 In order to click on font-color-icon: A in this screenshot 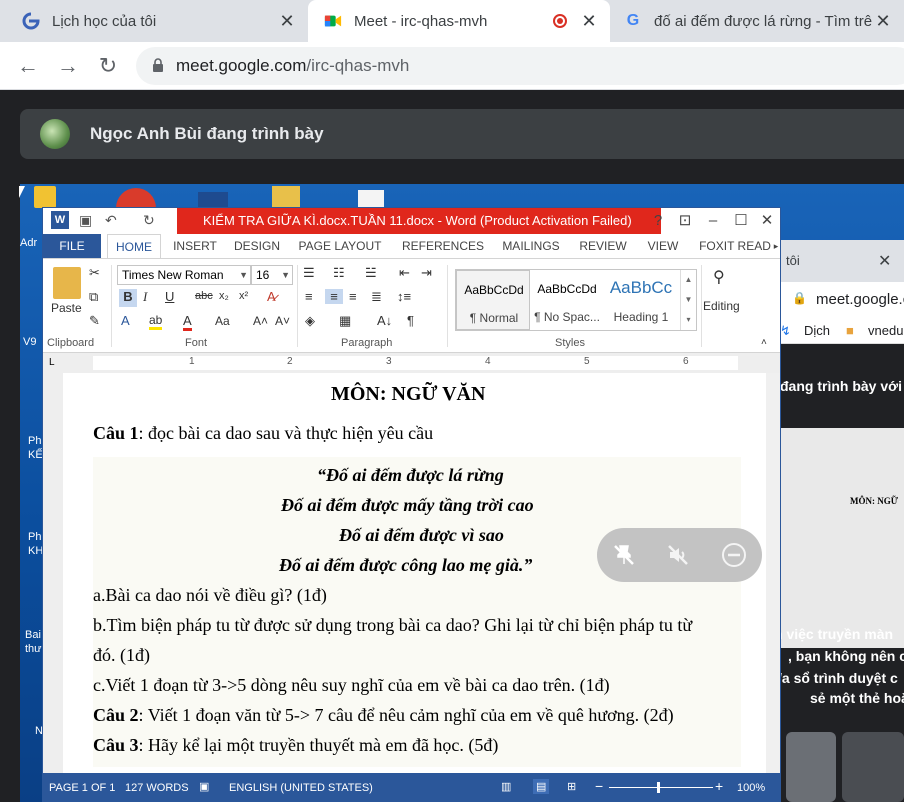, I will do `click(187, 322)`.